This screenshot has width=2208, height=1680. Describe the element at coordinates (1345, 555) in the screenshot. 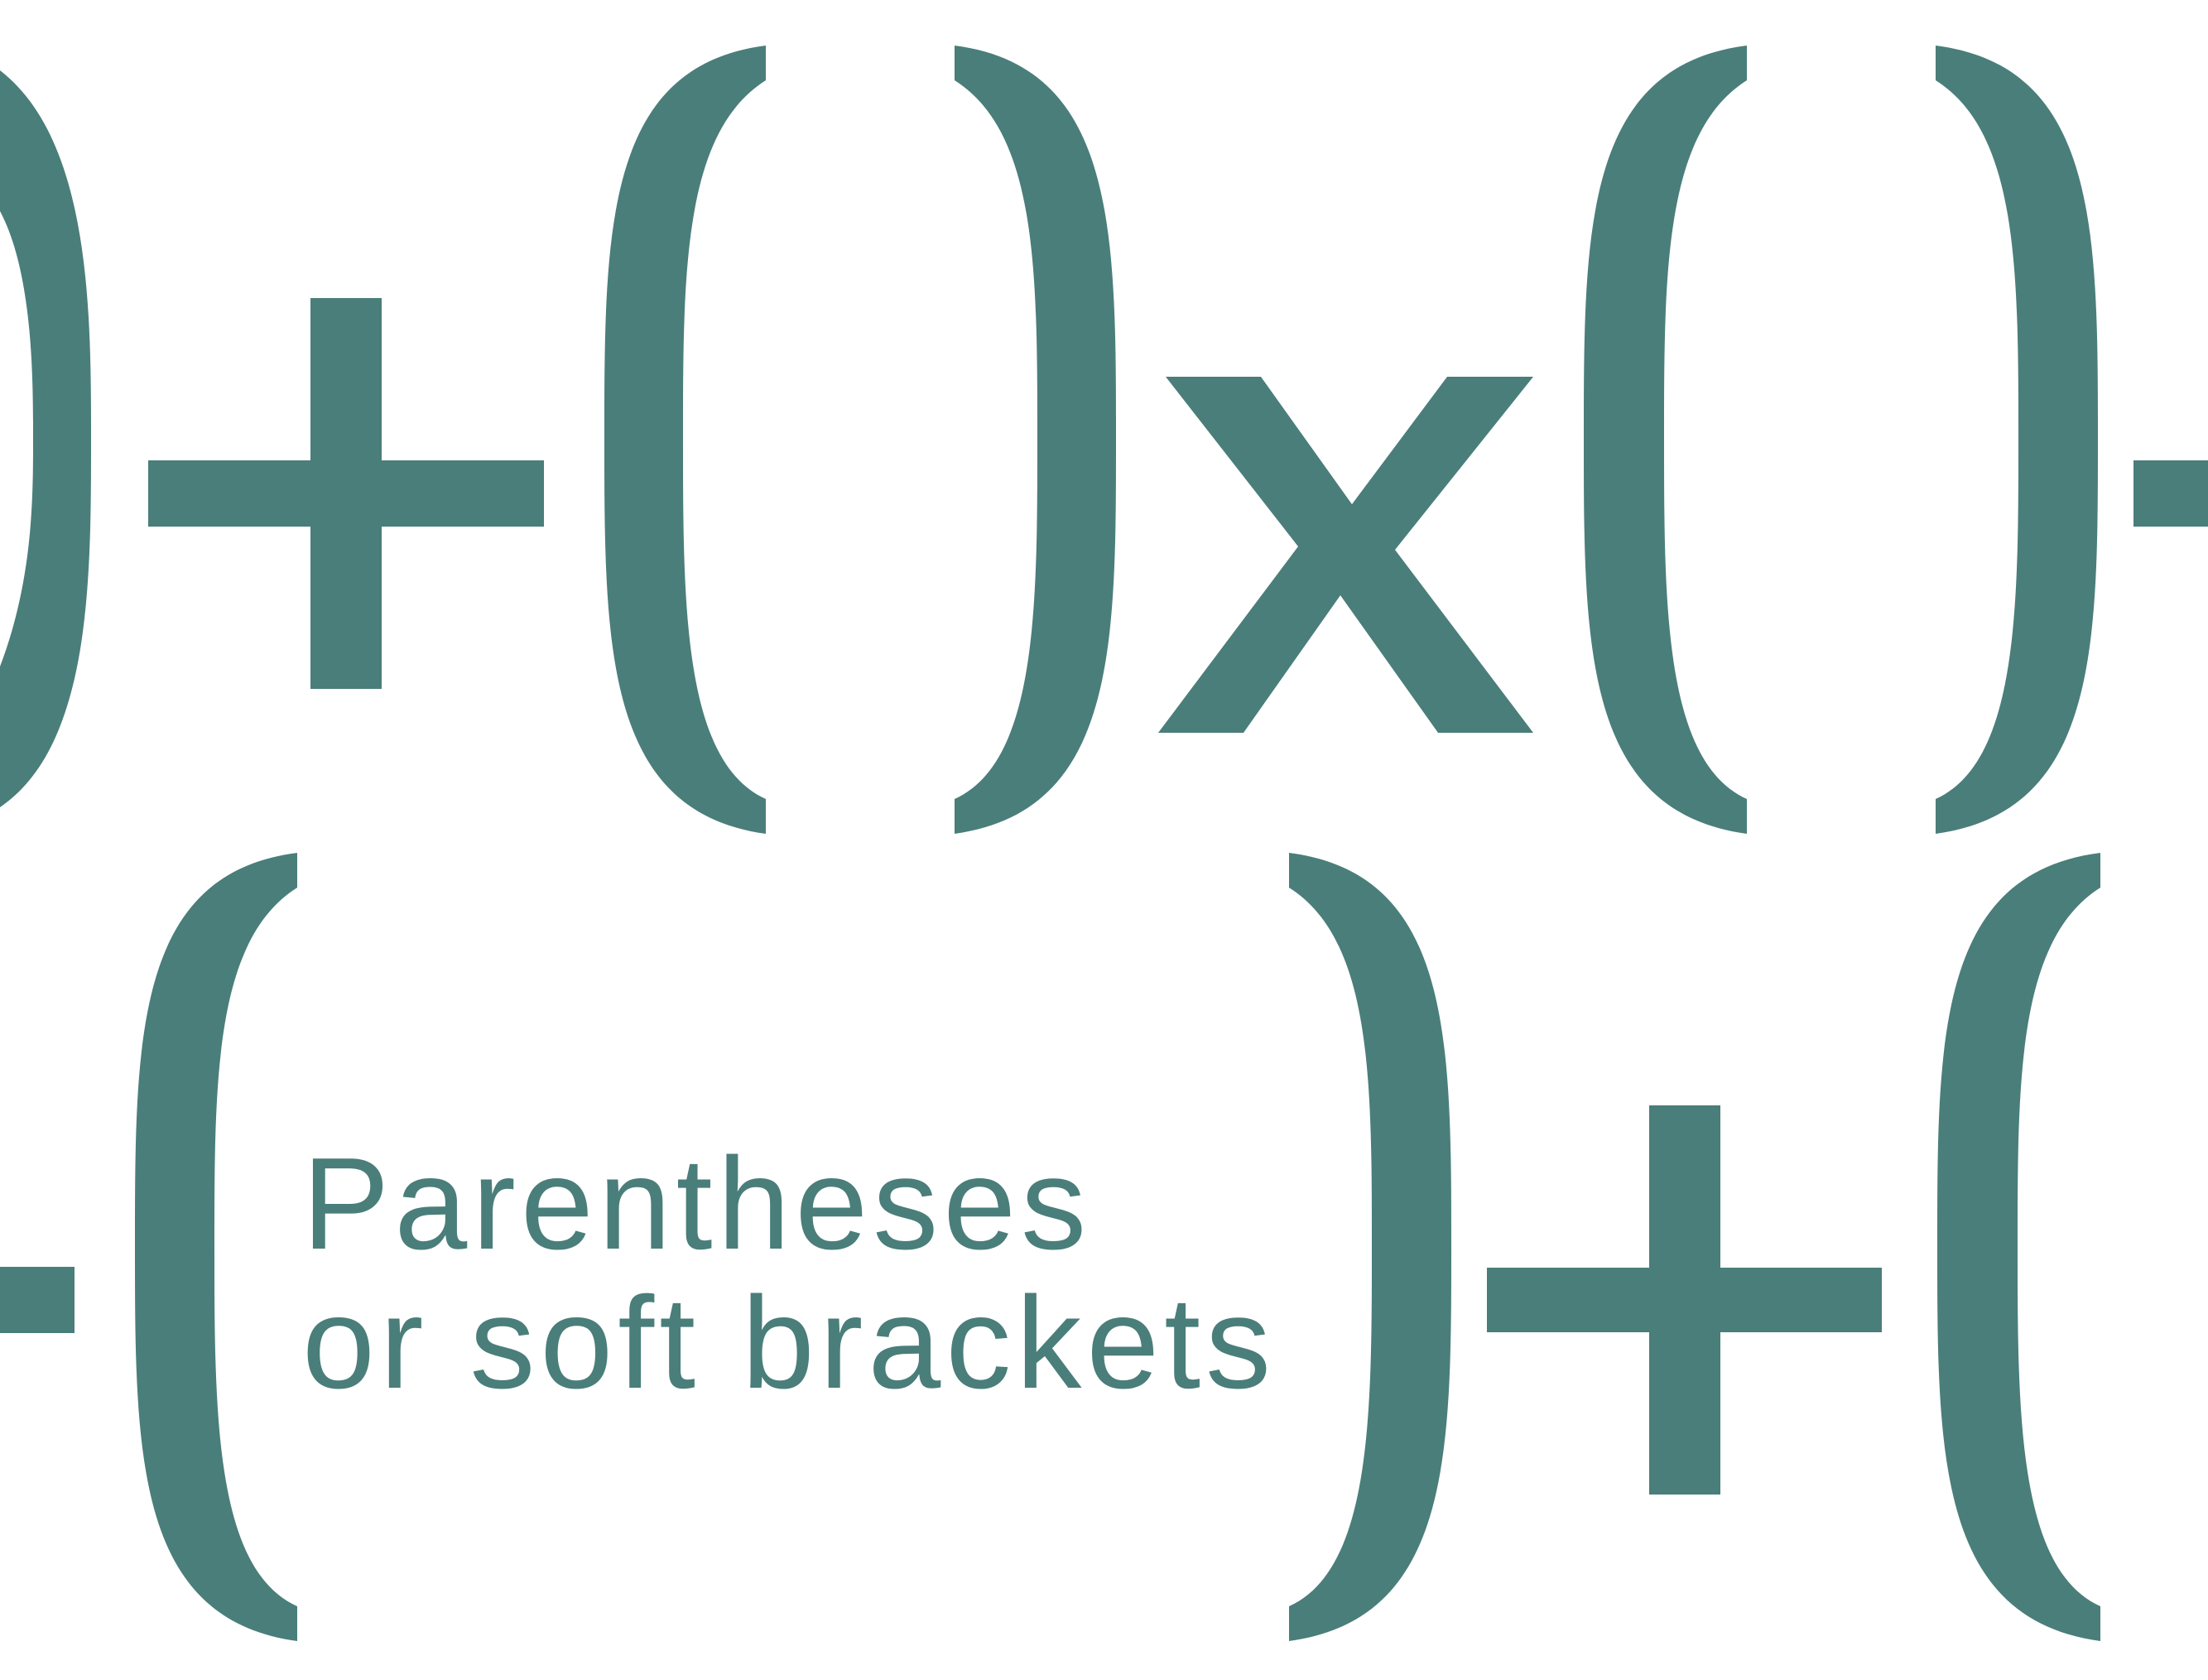

I see `multiplication-sign-glyph` at that location.